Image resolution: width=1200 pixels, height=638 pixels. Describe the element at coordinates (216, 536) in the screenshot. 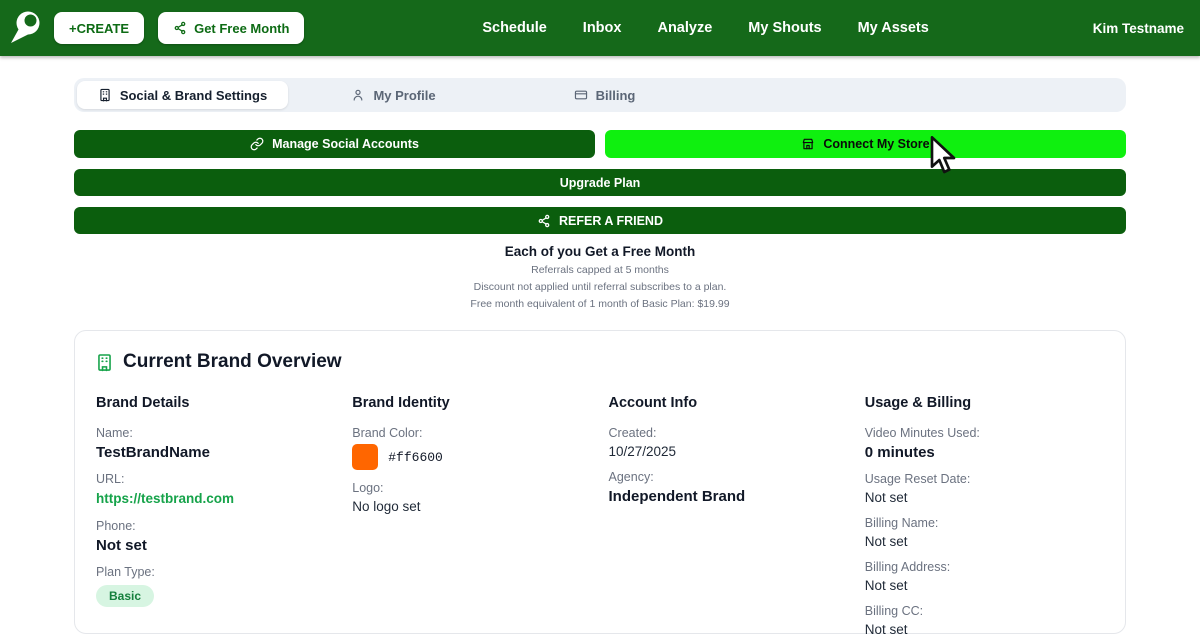

I see `field: Phone: Not set` at that location.